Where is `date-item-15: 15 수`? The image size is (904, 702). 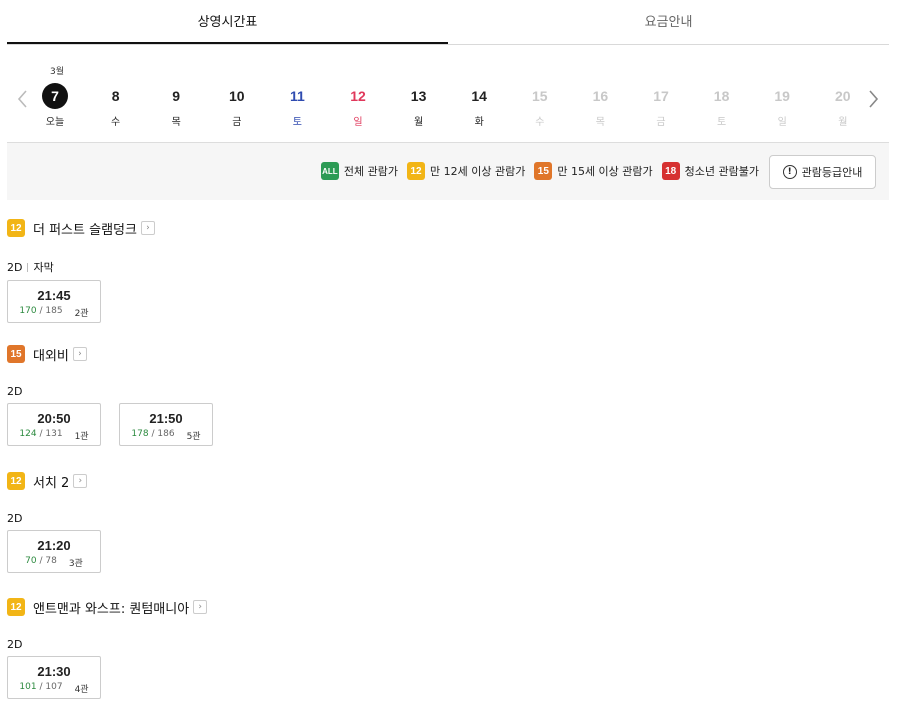
date-item-15: 15 수 is located at coordinates (540, 105).